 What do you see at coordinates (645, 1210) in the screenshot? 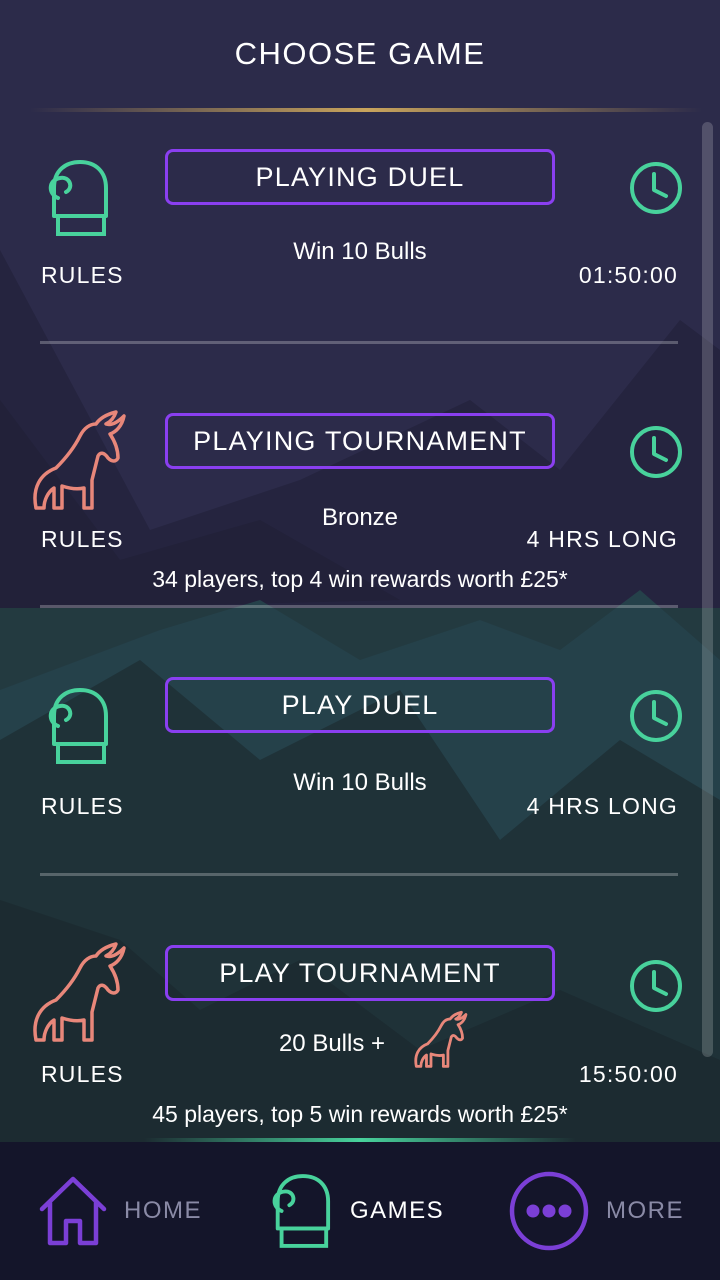
I see `nav-more-label: MORE` at bounding box center [645, 1210].